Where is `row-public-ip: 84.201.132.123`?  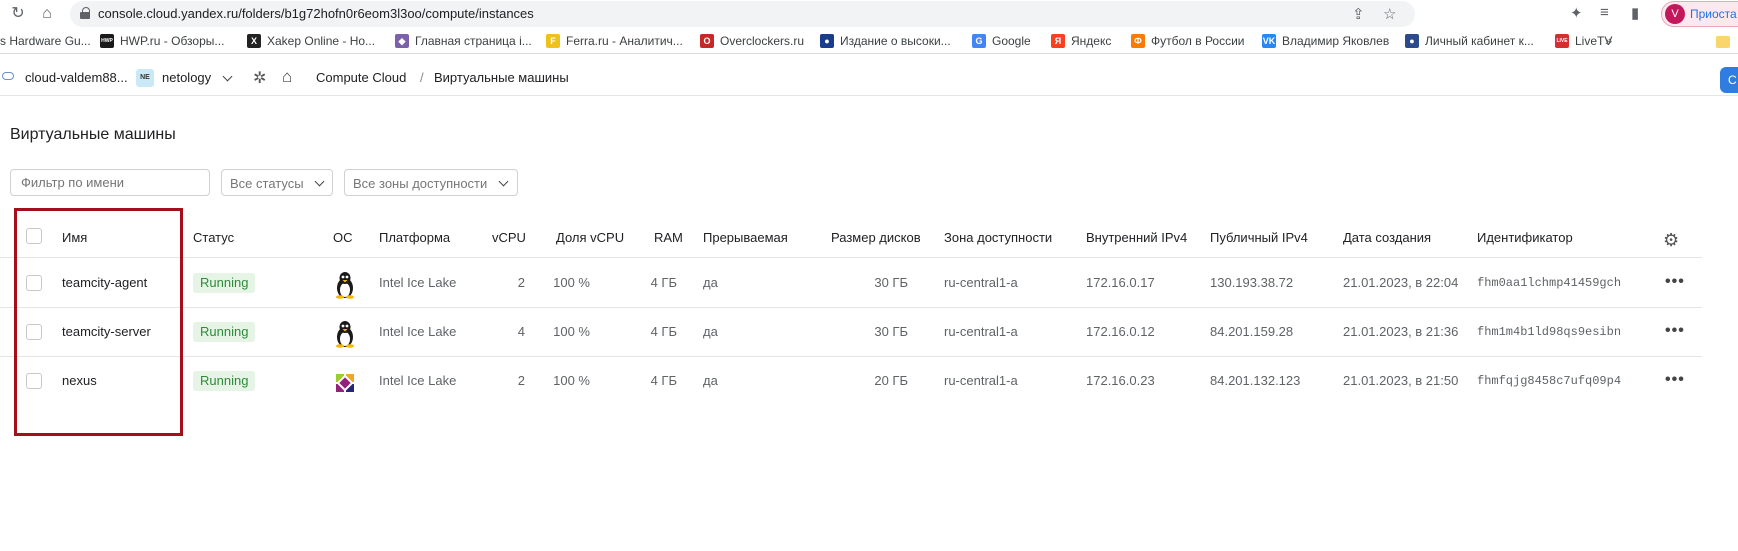 row-public-ip: 84.201.132.123 is located at coordinates (1255, 380).